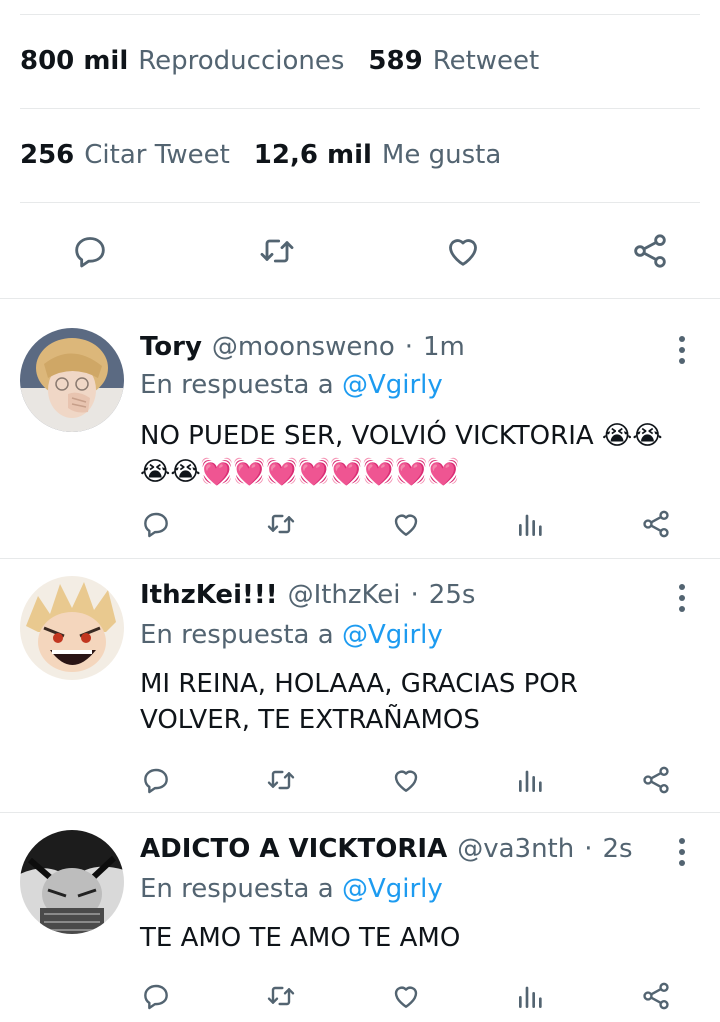 This screenshot has height=1022, width=720. I want to click on reply-header: ADICTO A VICKTORIA @va3nth · 2s, so click(405, 849).